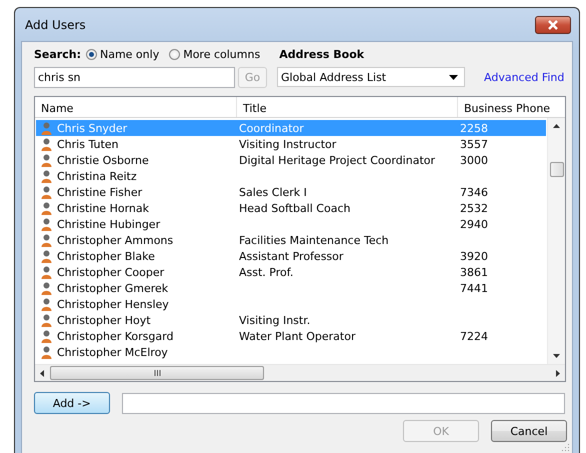 The height and width of the screenshot is (453, 586). I want to click on phone-cell-text: 7224, so click(474, 336).